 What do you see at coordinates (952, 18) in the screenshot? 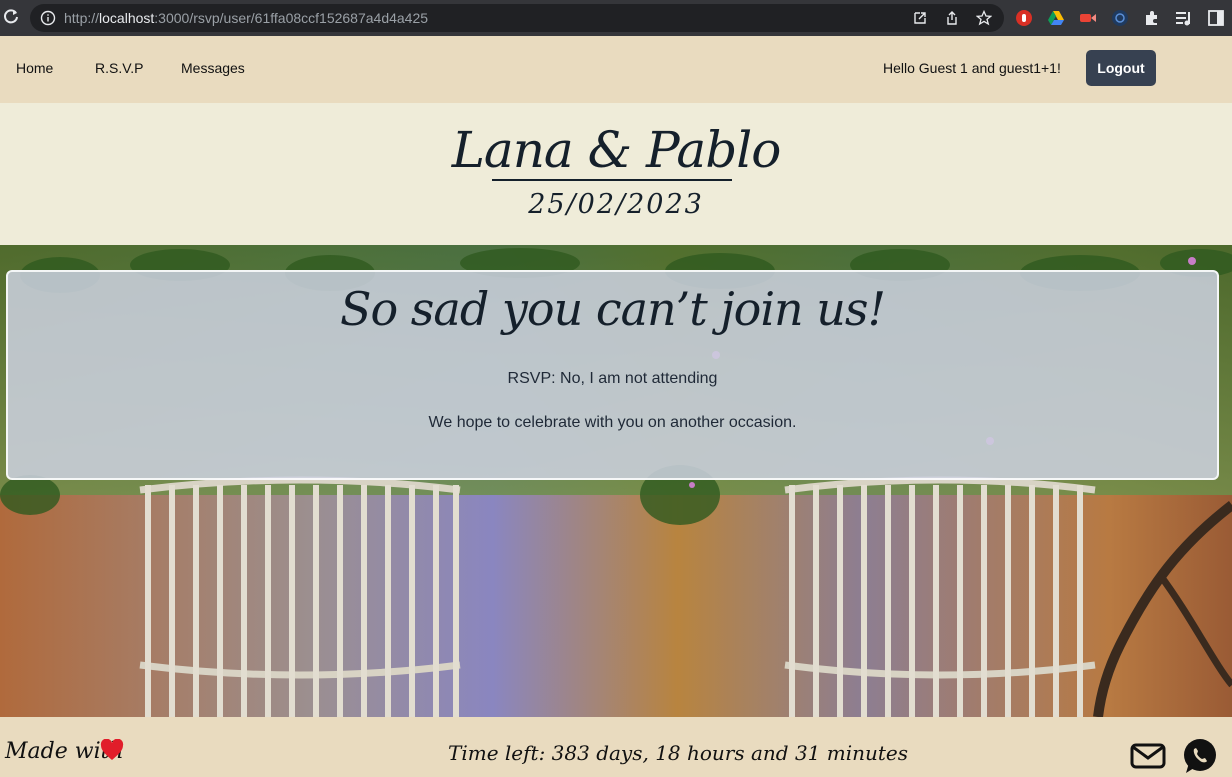
I see `share-icon` at bounding box center [952, 18].